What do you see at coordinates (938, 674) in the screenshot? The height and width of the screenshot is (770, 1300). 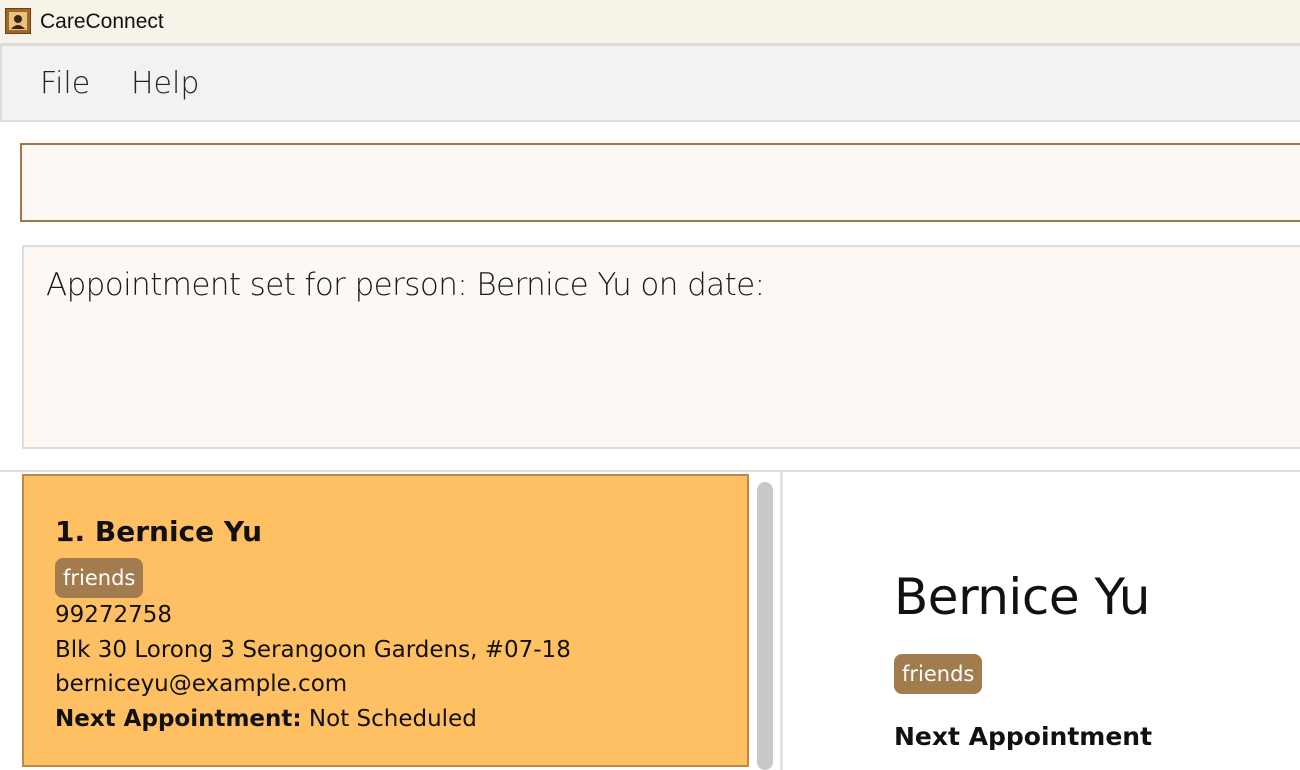 I see `detail-tag: friends` at bounding box center [938, 674].